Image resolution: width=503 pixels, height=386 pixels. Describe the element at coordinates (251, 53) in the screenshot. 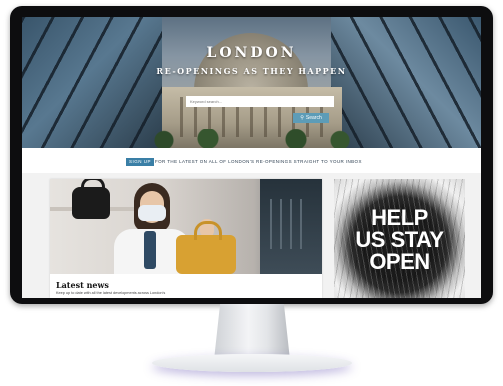

I see `hero-title: LONDON` at that location.